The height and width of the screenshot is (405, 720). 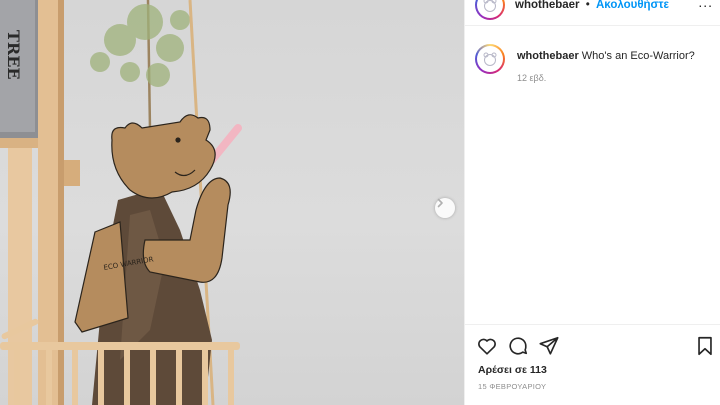 What do you see at coordinates (632, 5) in the screenshot?
I see `follow-button: Ακολουθήστε` at bounding box center [632, 5].